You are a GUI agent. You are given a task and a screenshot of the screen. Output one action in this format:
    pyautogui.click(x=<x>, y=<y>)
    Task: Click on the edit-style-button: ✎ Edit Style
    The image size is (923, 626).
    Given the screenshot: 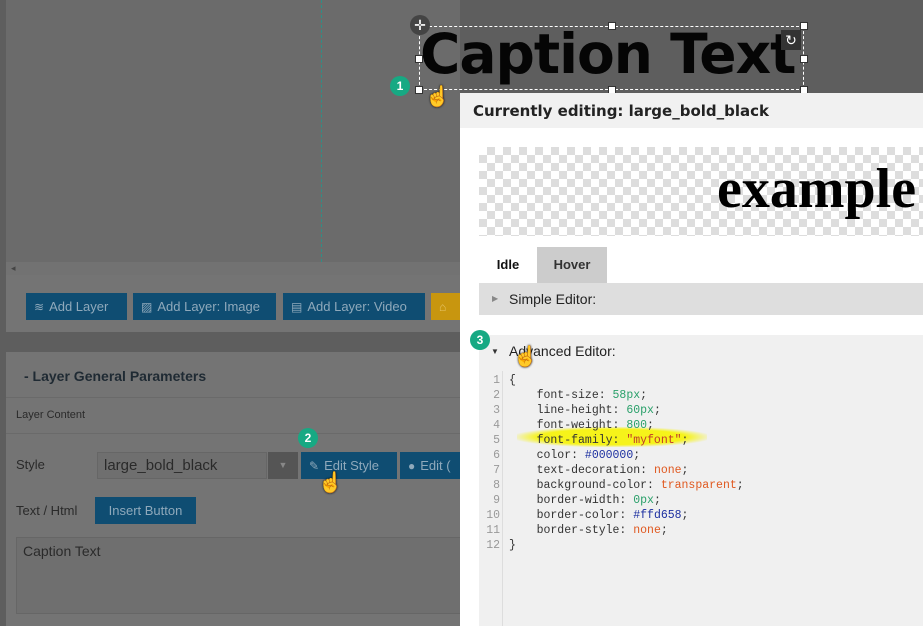 What is the action you would take?
    pyautogui.click(x=349, y=465)
    